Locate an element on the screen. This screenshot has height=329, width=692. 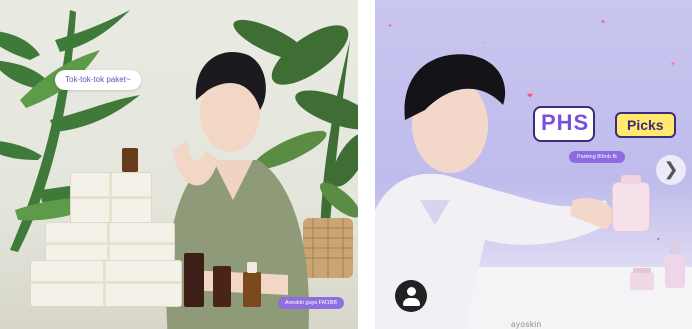
phs-title: PHS is located at coordinates (564, 124).